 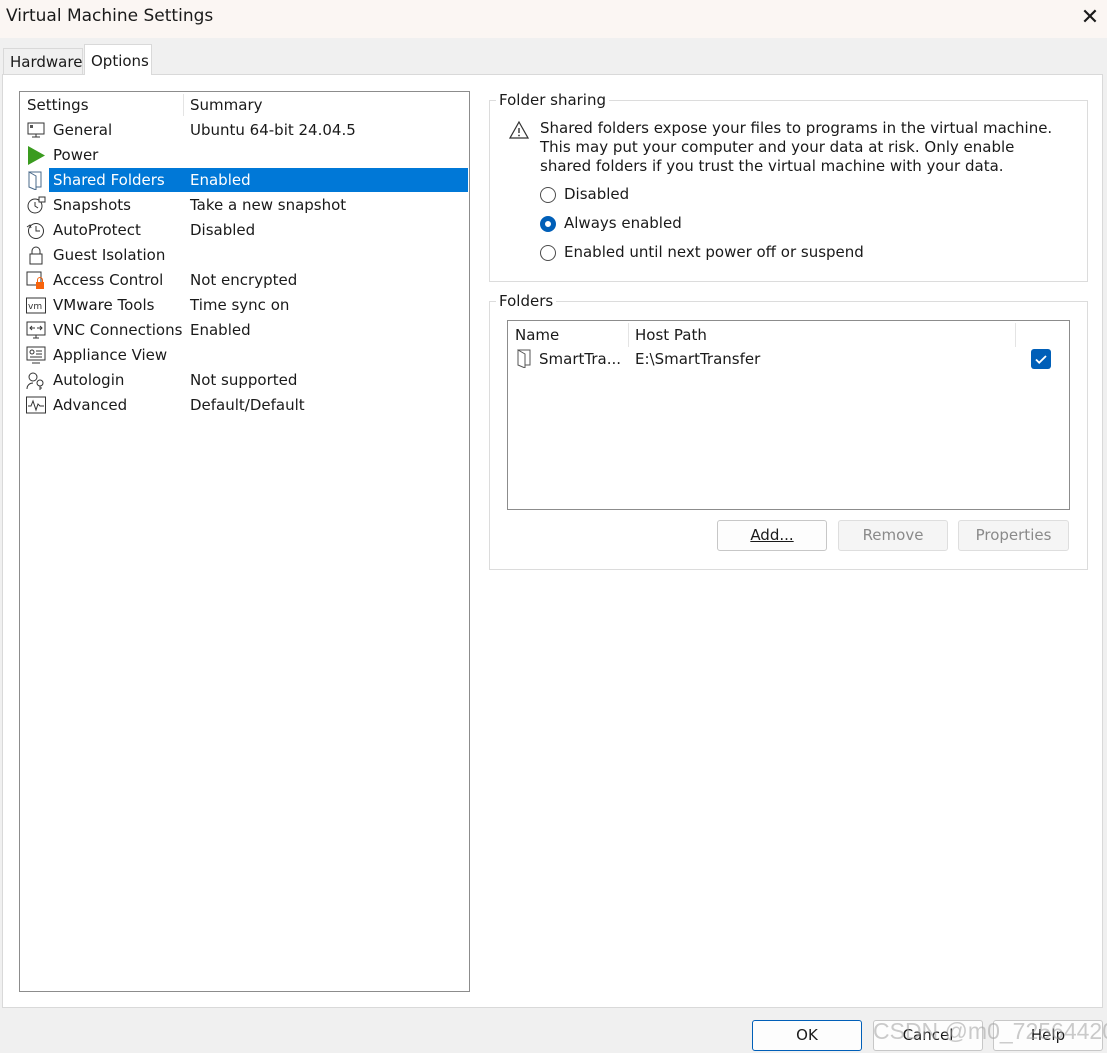 I want to click on close-icon: ✕, so click(x=1090, y=17).